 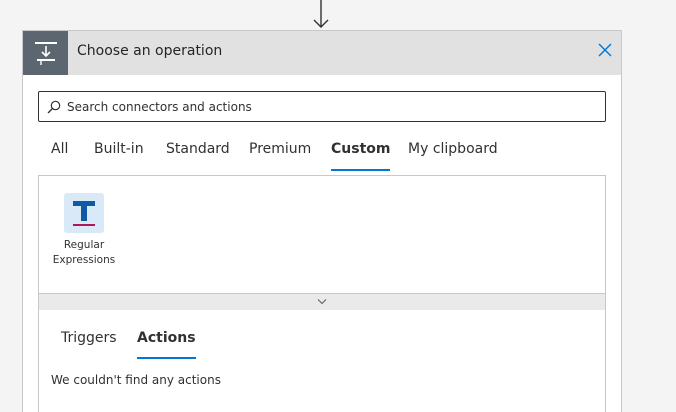 What do you see at coordinates (166, 344) in the screenshot?
I see `subtab-actions: Actions` at bounding box center [166, 344].